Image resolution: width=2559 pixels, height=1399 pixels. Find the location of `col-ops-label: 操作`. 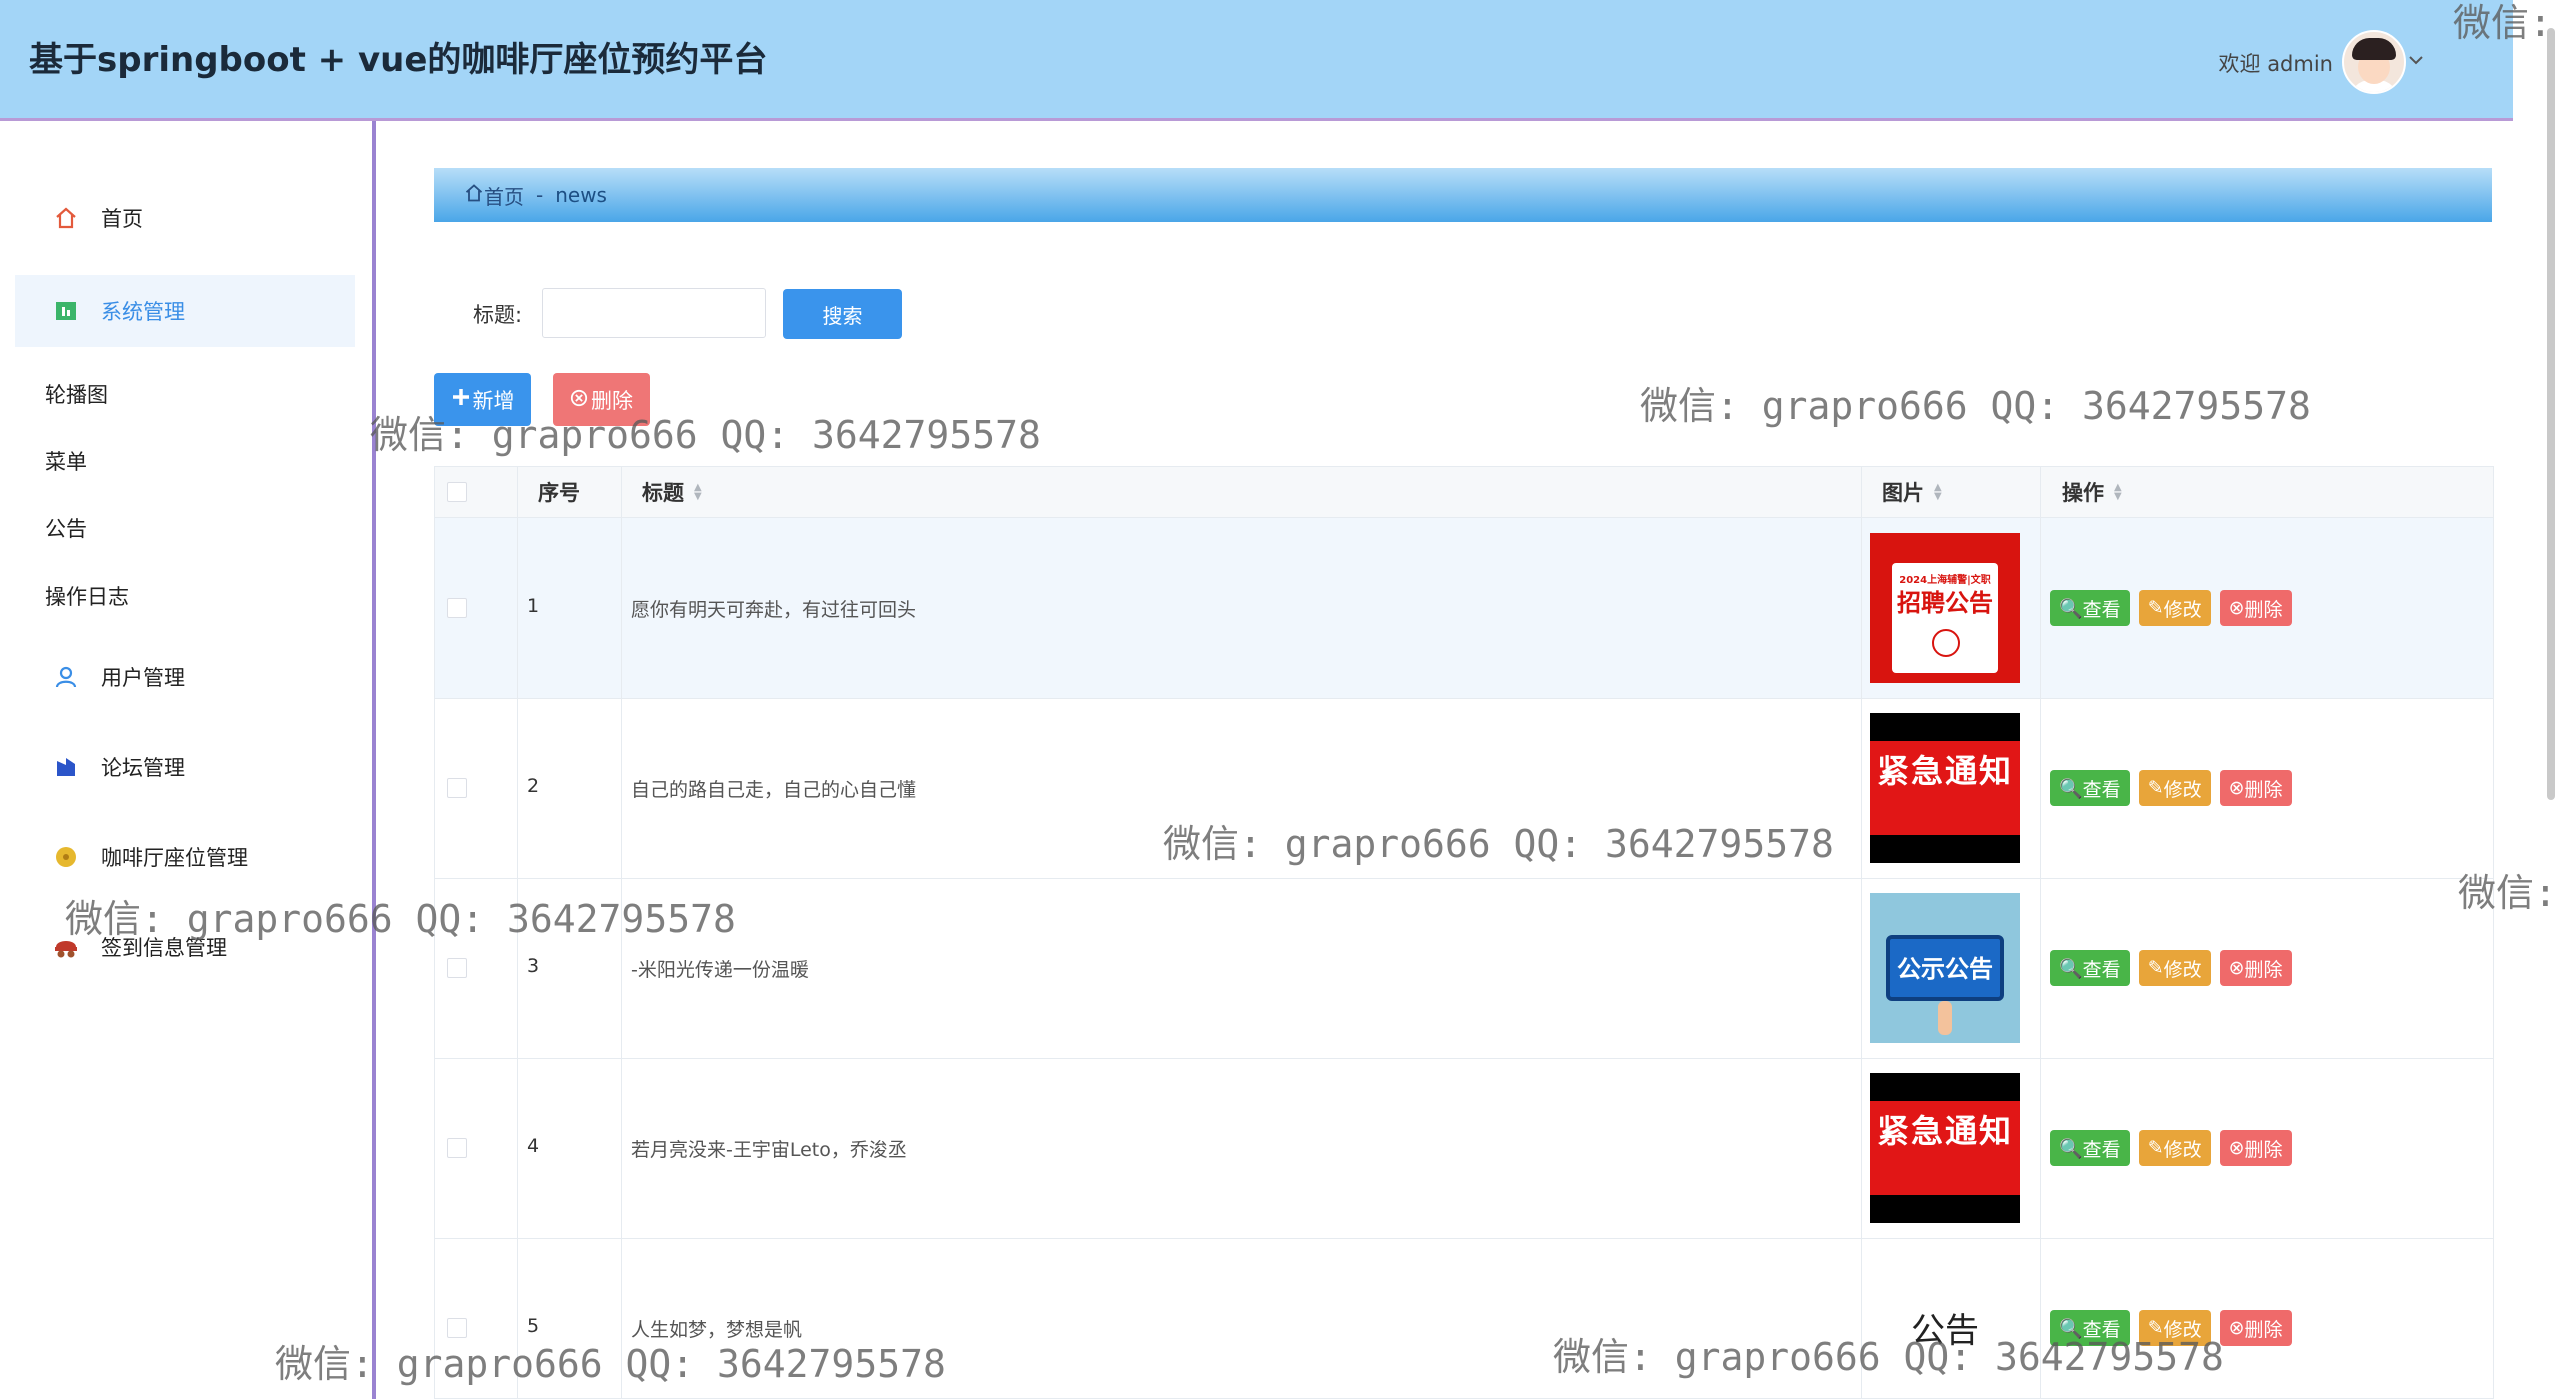

col-ops-label: 操作 is located at coordinates (2083, 493).